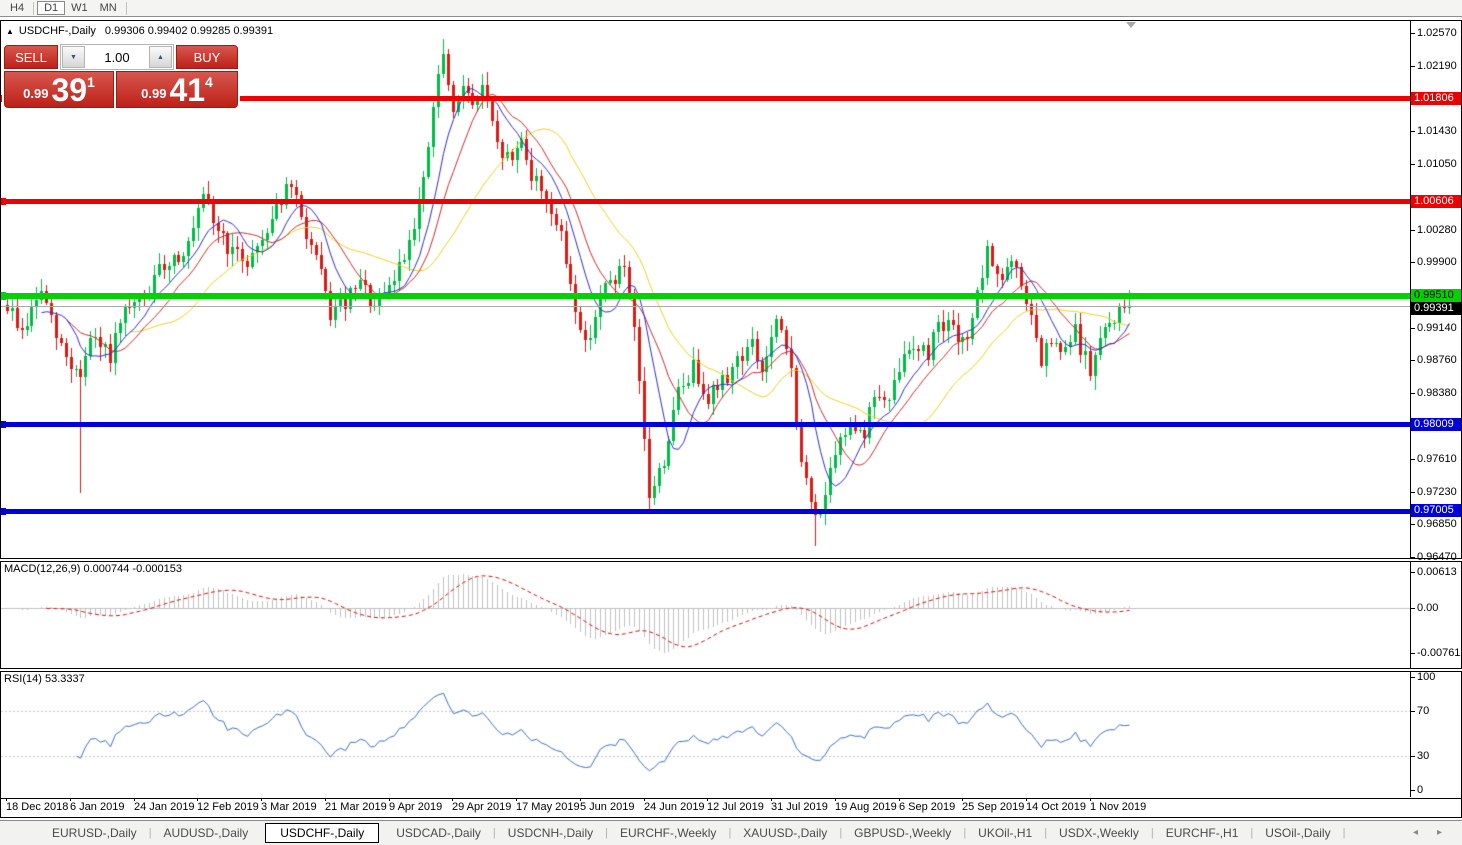  I want to click on axis-price-label: 0.99510, so click(1436, 295).